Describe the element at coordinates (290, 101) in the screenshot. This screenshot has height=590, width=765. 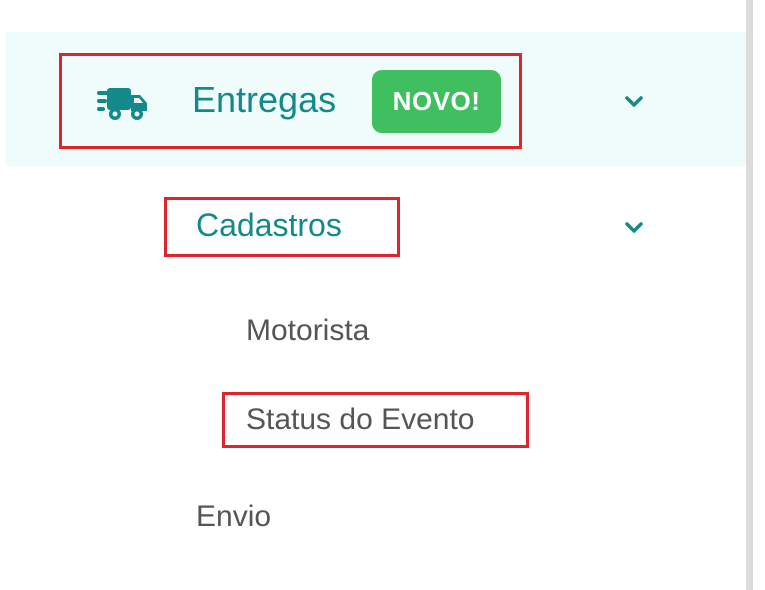
I see `annotation-highlight-entregas` at that location.